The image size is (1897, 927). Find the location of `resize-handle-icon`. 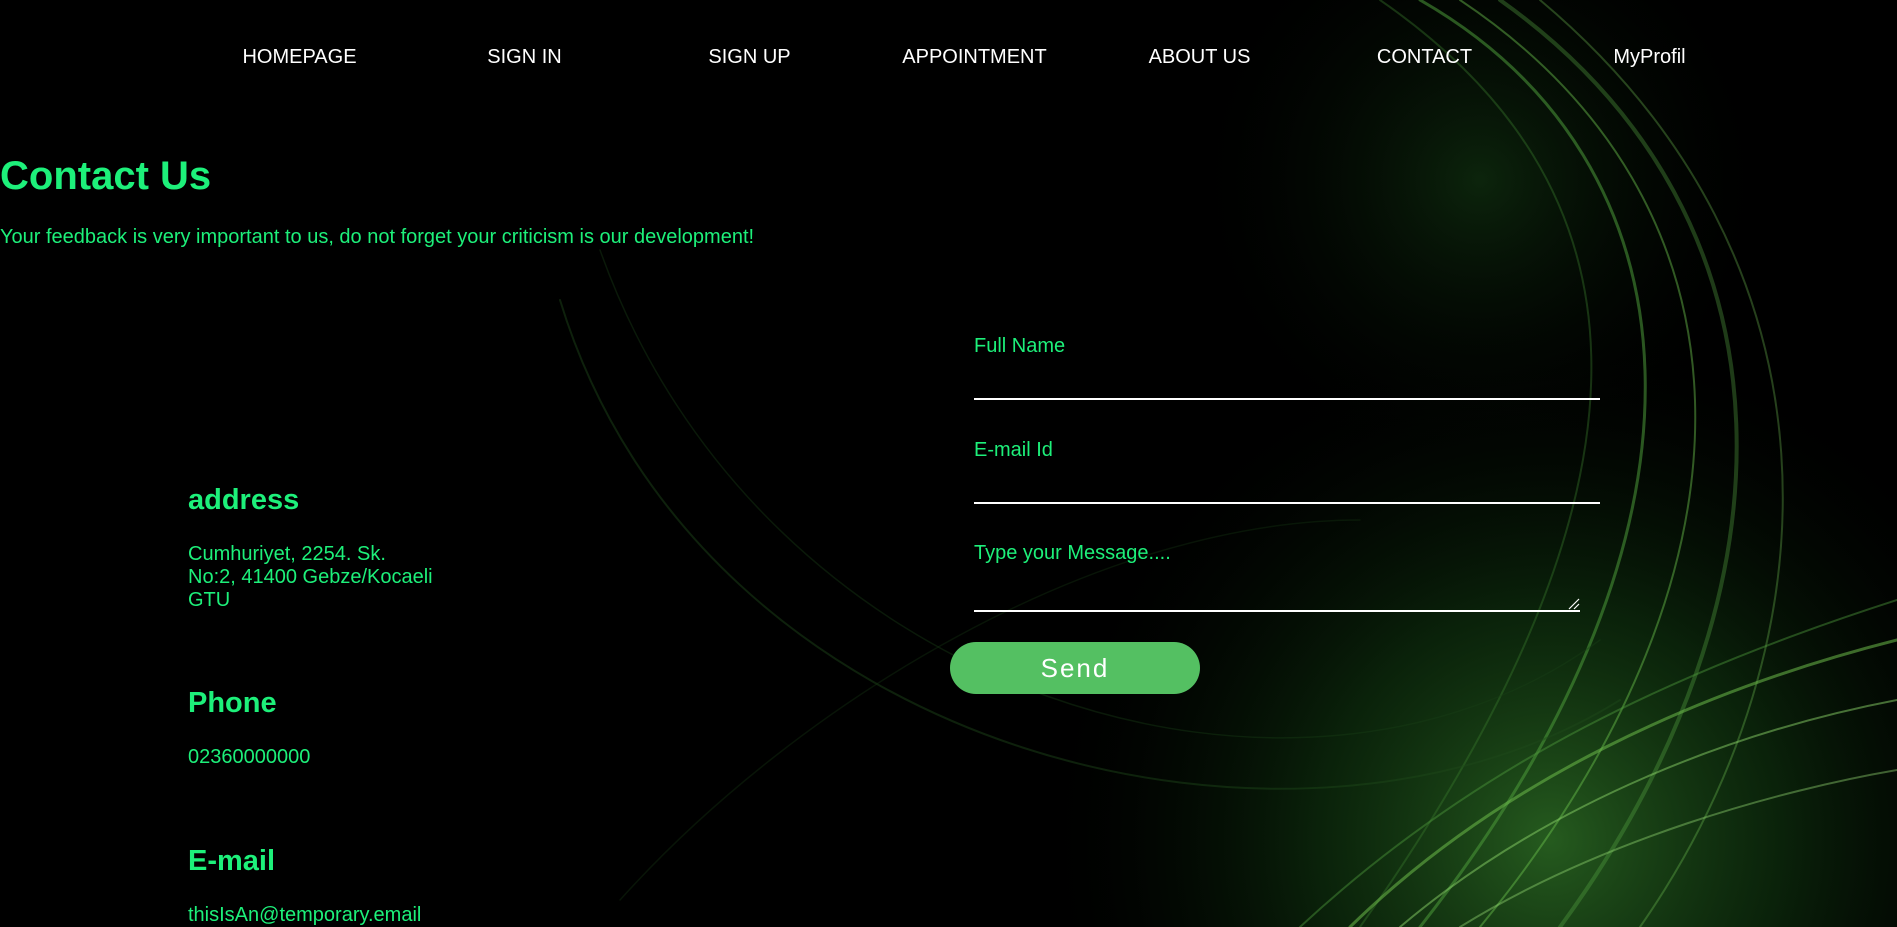

resize-handle-icon is located at coordinates (1573, 603).